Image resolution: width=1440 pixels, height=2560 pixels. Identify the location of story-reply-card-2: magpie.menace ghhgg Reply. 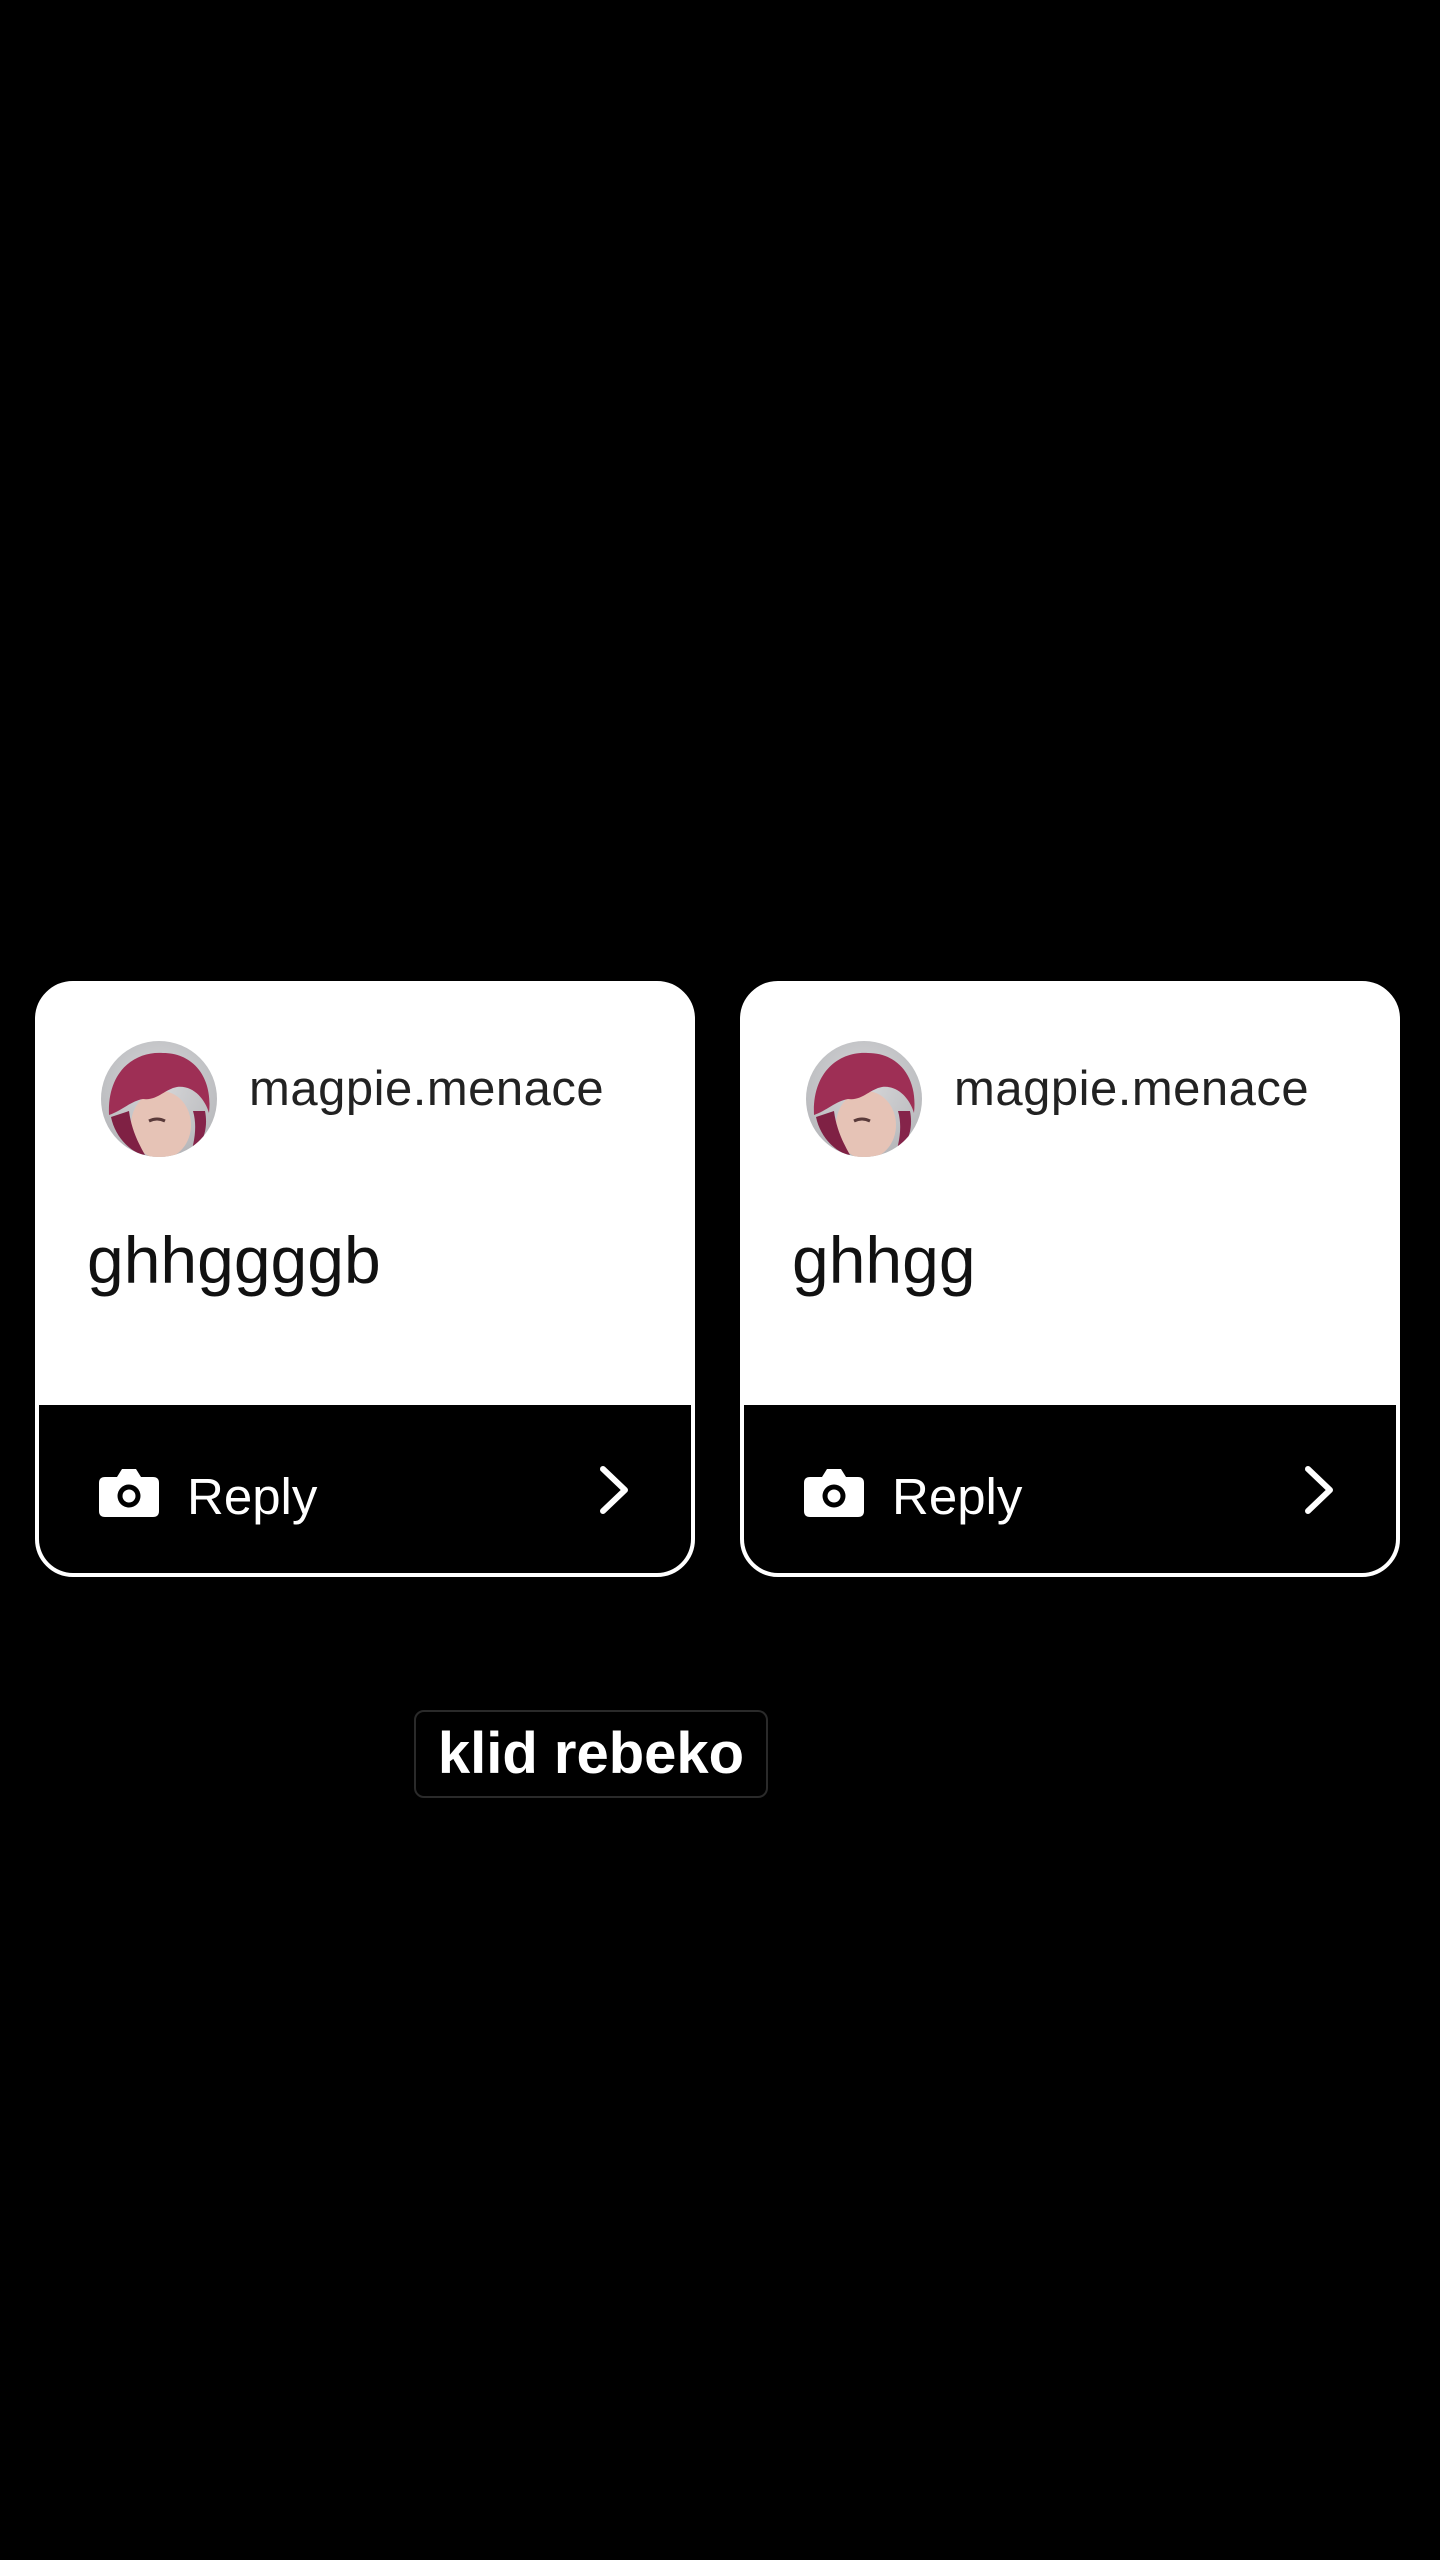
(1070, 1279).